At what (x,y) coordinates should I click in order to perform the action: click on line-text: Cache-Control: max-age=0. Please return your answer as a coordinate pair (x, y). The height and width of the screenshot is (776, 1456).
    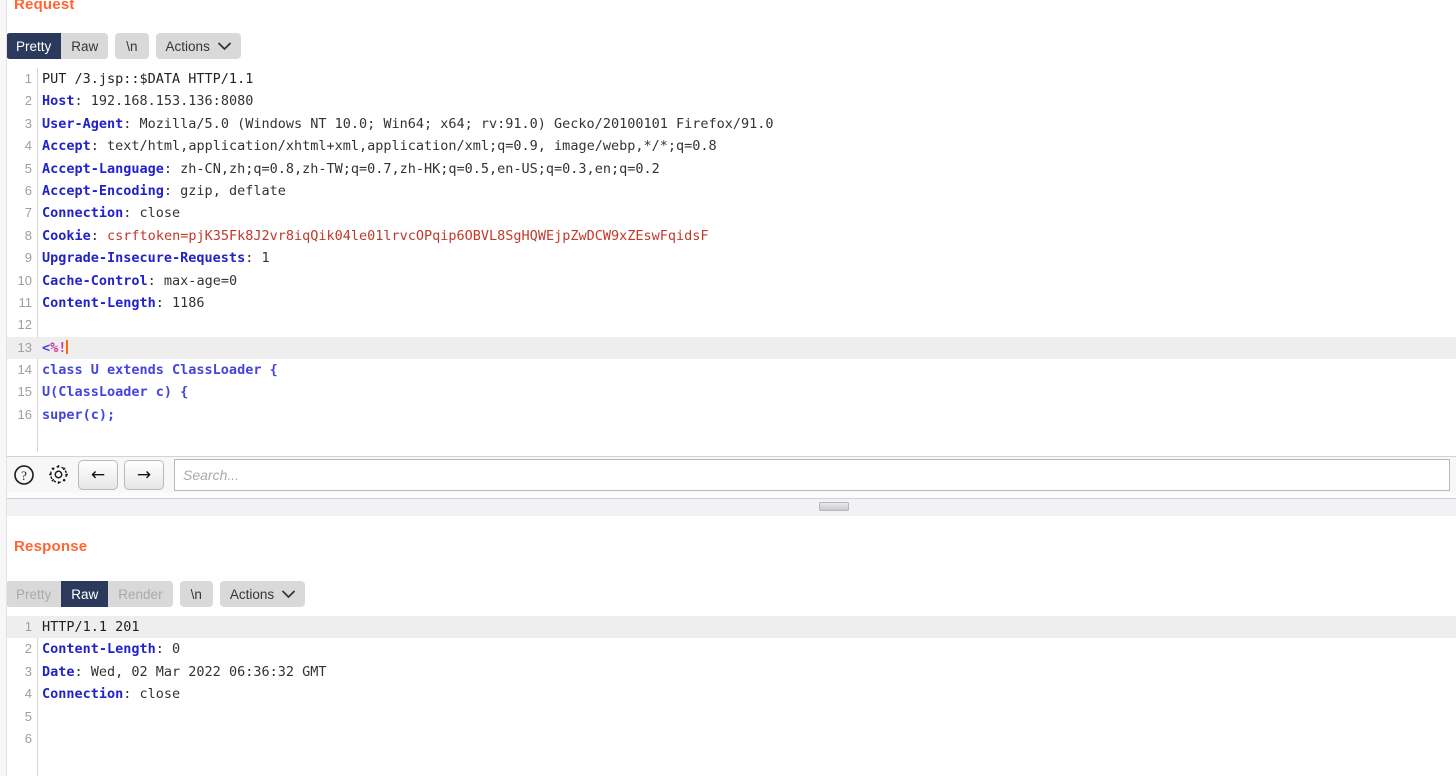
    Looking at the image, I should click on (140, 280).